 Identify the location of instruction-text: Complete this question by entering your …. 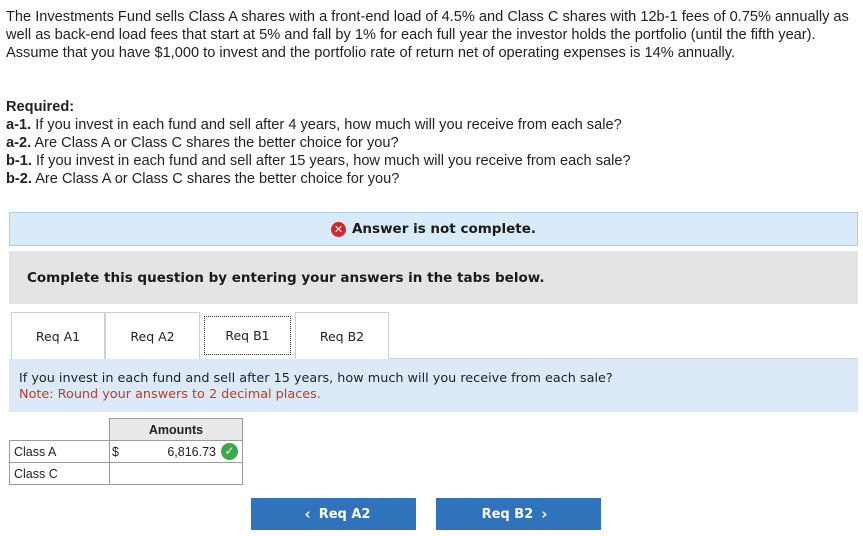
(286, 277).